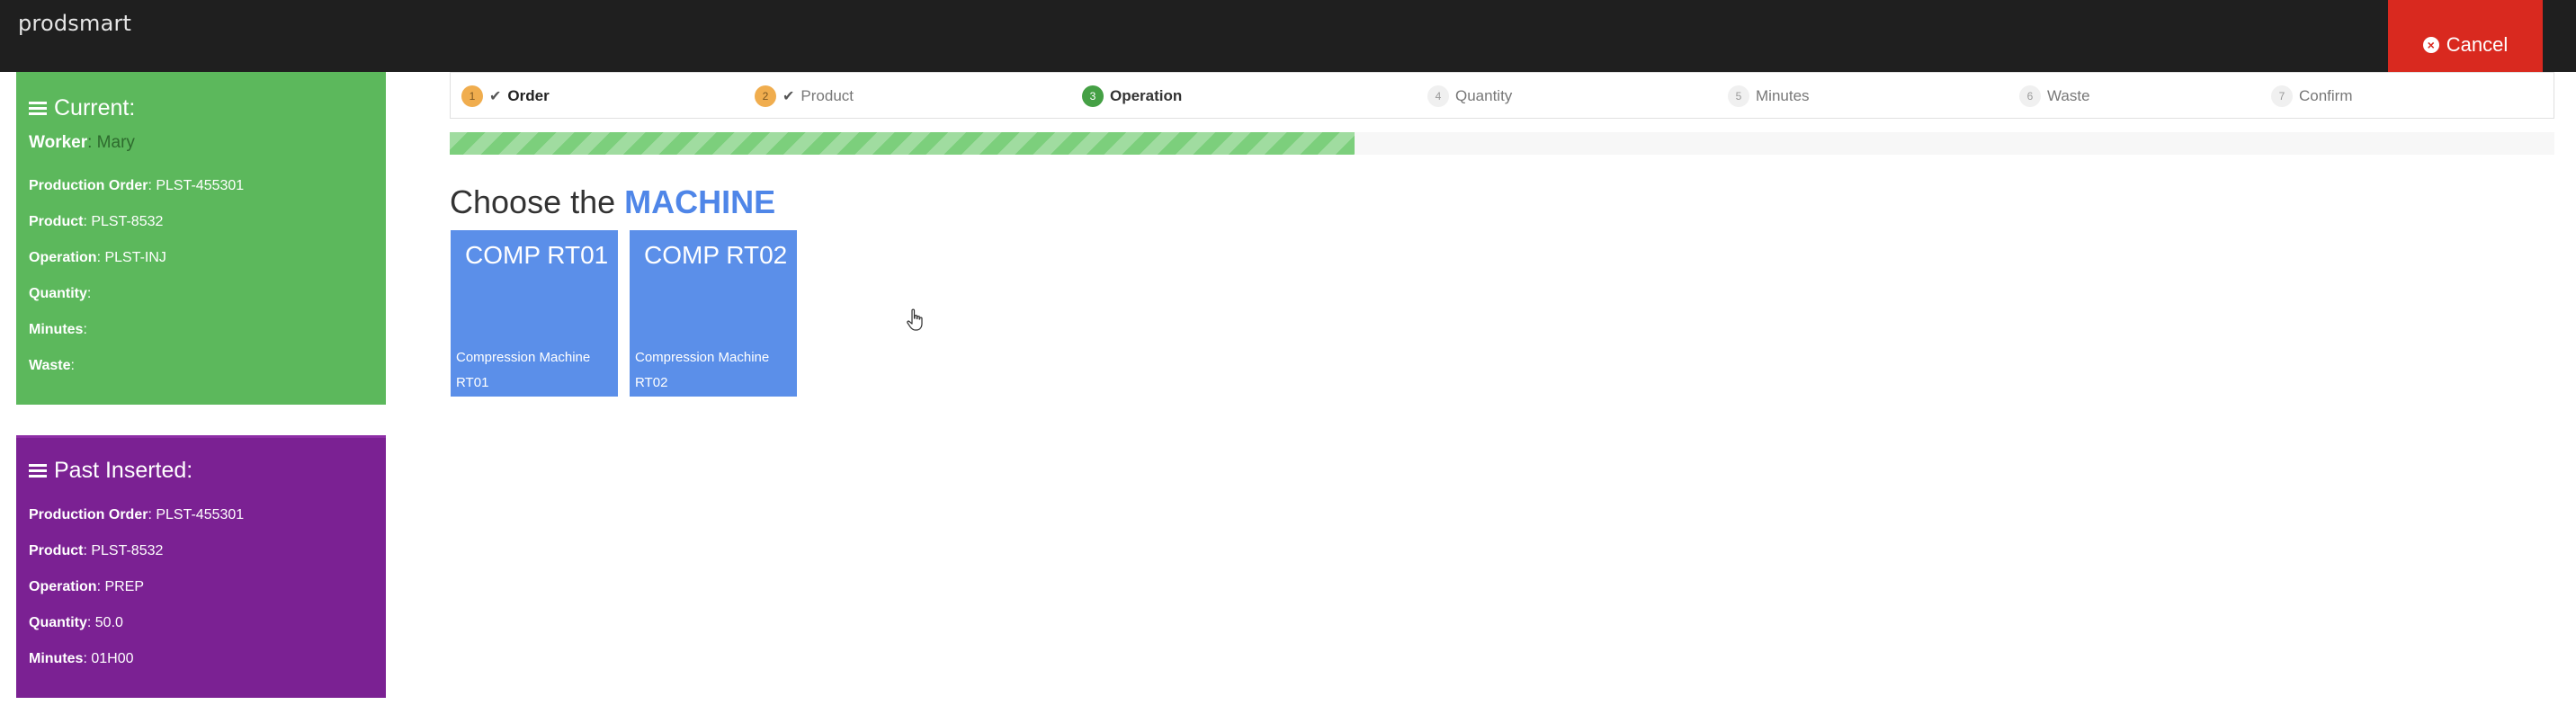 The width and height of the screenshot is (2576, 714). Describe the element at coordinates (111, 142) in the screenshot. I see `worker-value: : Mary` at that location.